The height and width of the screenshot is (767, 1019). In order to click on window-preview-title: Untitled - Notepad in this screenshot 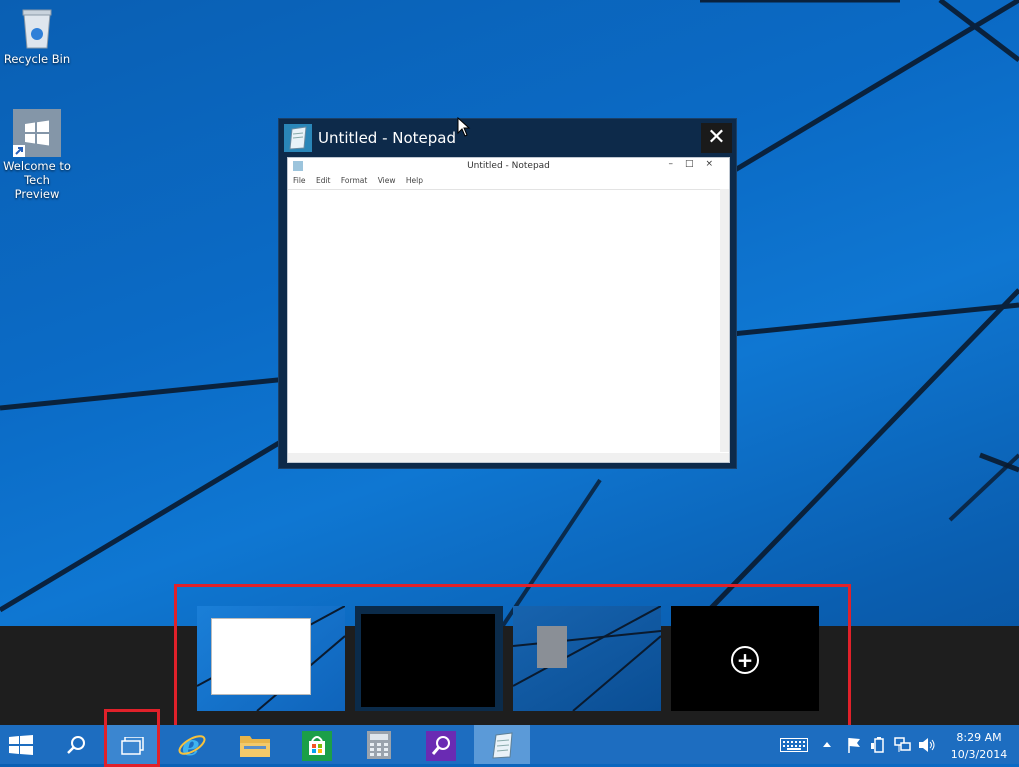, I will do `click(387, 138)`.